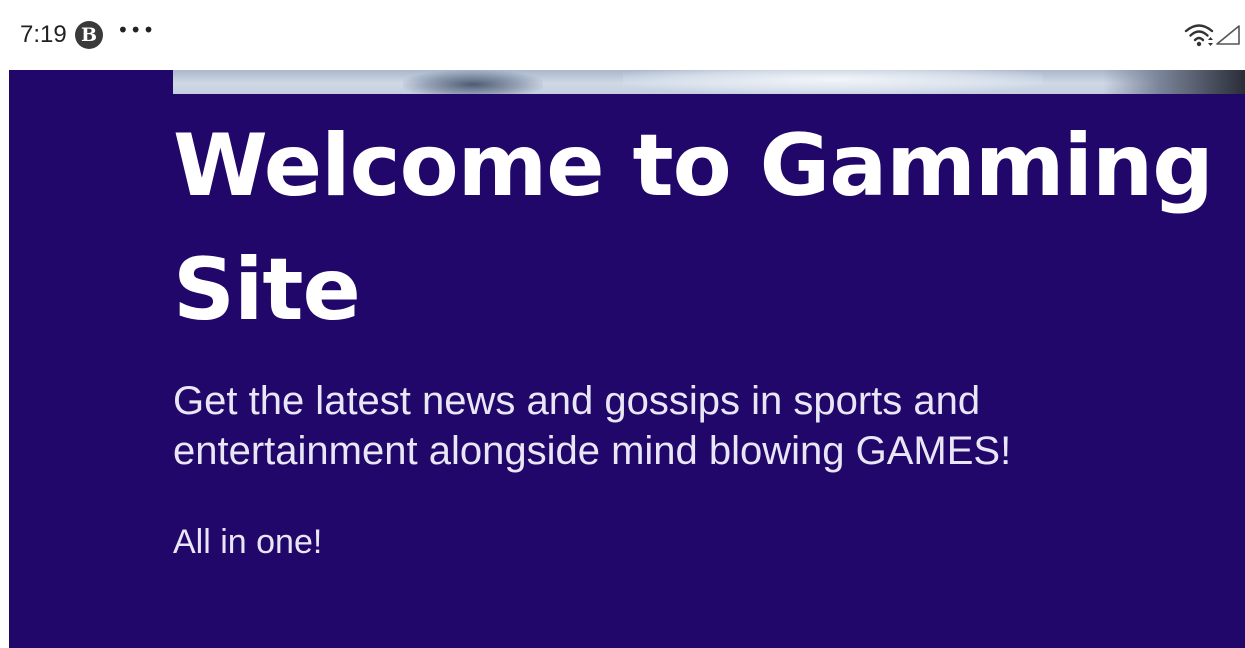 The height and width of the screenshot is (648, 1245). I want to click on wifi-icon, so click(1199, 35).